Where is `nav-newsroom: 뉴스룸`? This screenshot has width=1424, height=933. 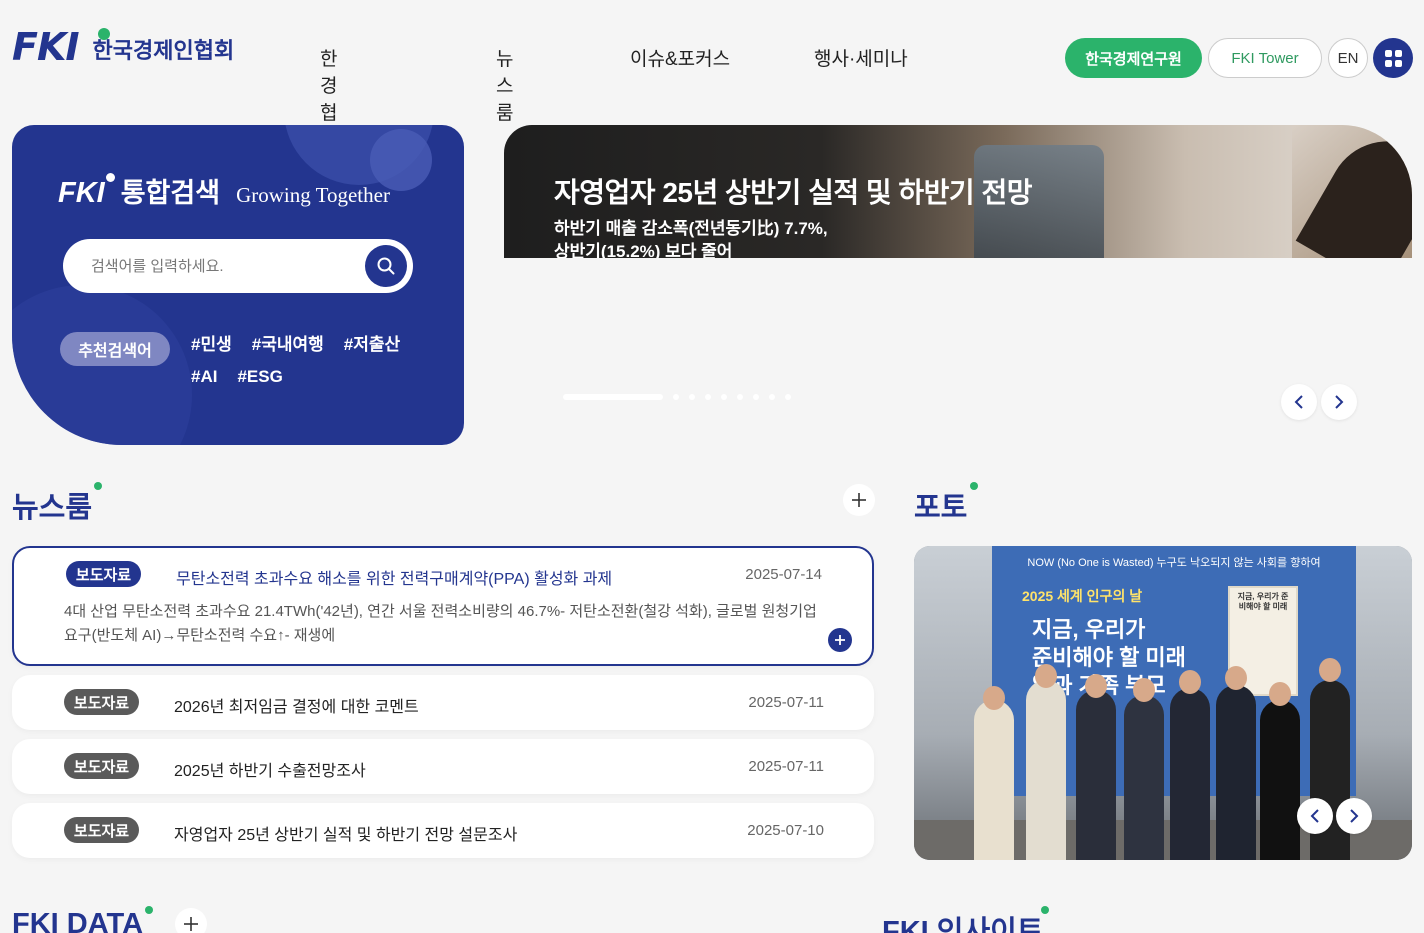 nav-newsroom: 뉴스룸 is located at coordinates (504, 84).